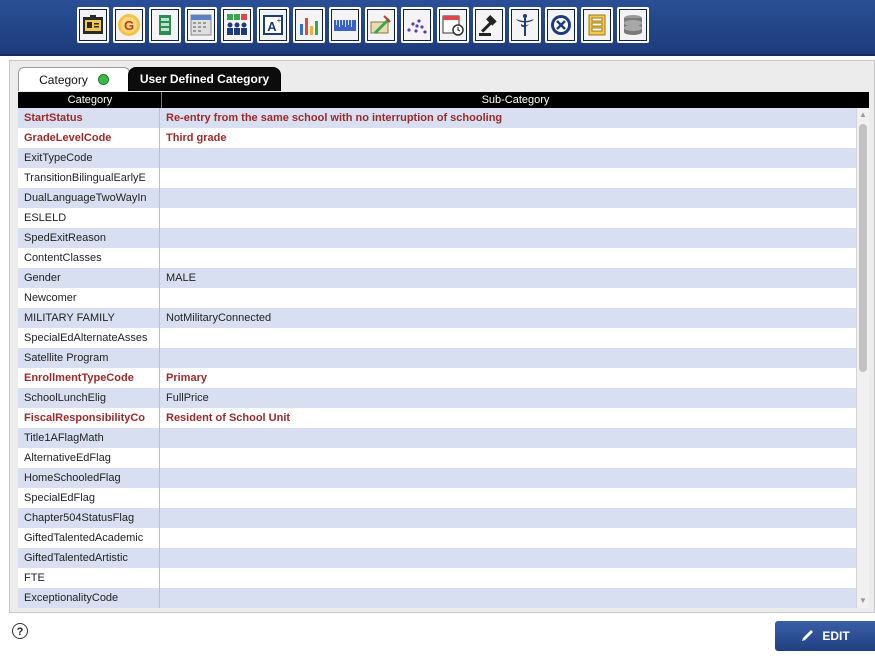 Image resolution: width=875 pixels, height=658 pixels. I want to click on scroll-up-icon: ▲, so click(863, 115).